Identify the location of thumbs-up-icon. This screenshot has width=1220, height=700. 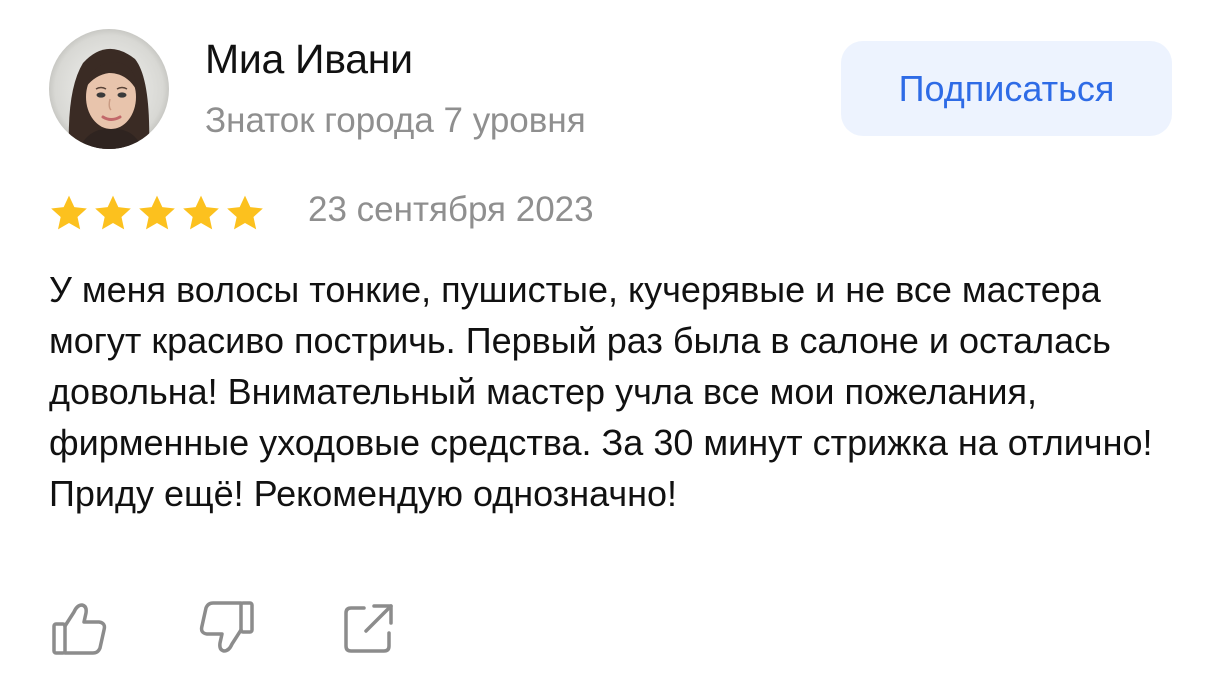
(79, 629).